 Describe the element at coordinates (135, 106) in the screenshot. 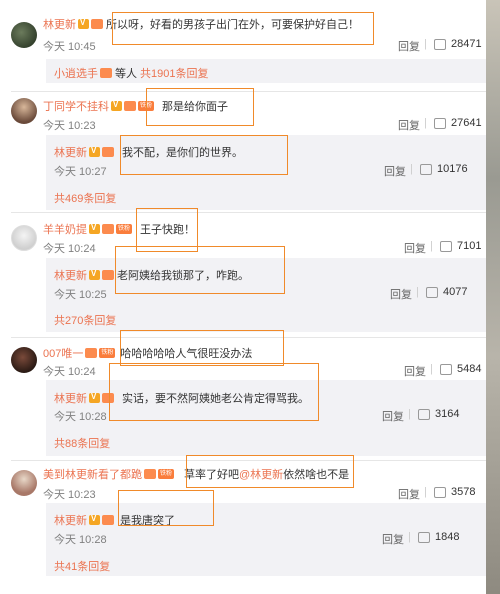

I see `comment-line: 丁同学不挂科 铁粉 那是给你面子` at that location.